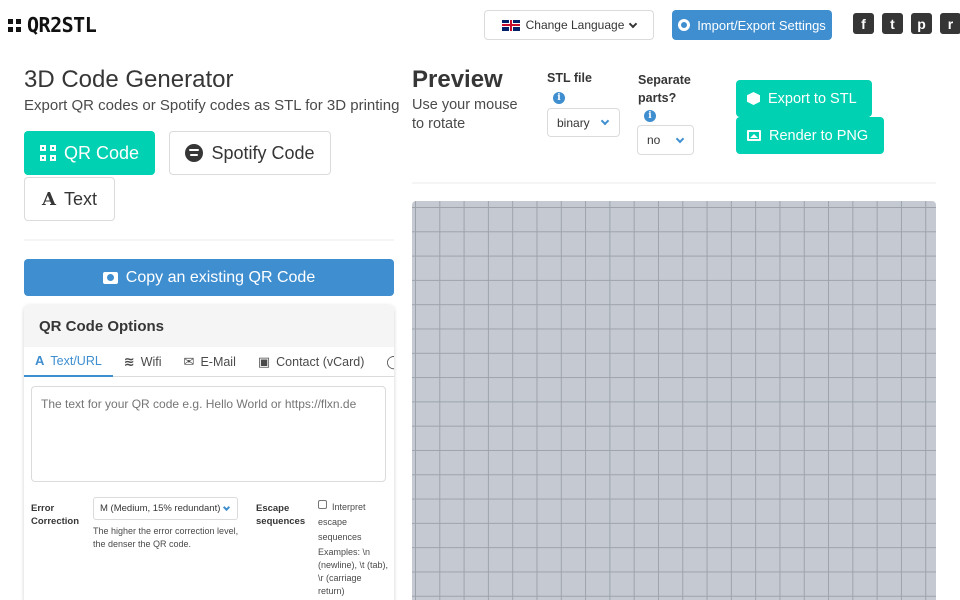 Image resolution: width=960 pixels, height=600 pixels. Describe the element at coordinates (906, 23) in the screenshot. I see `social-links: f t p r` at that location.